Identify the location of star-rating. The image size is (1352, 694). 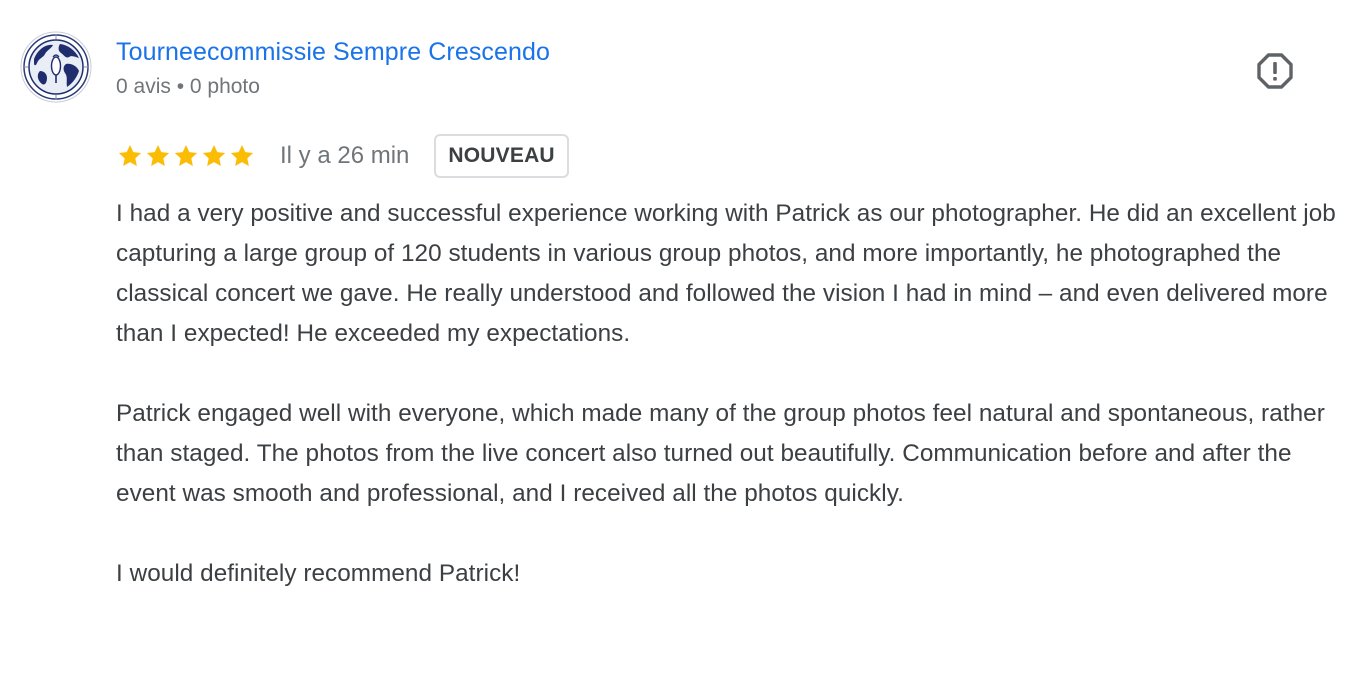
(186, 156).